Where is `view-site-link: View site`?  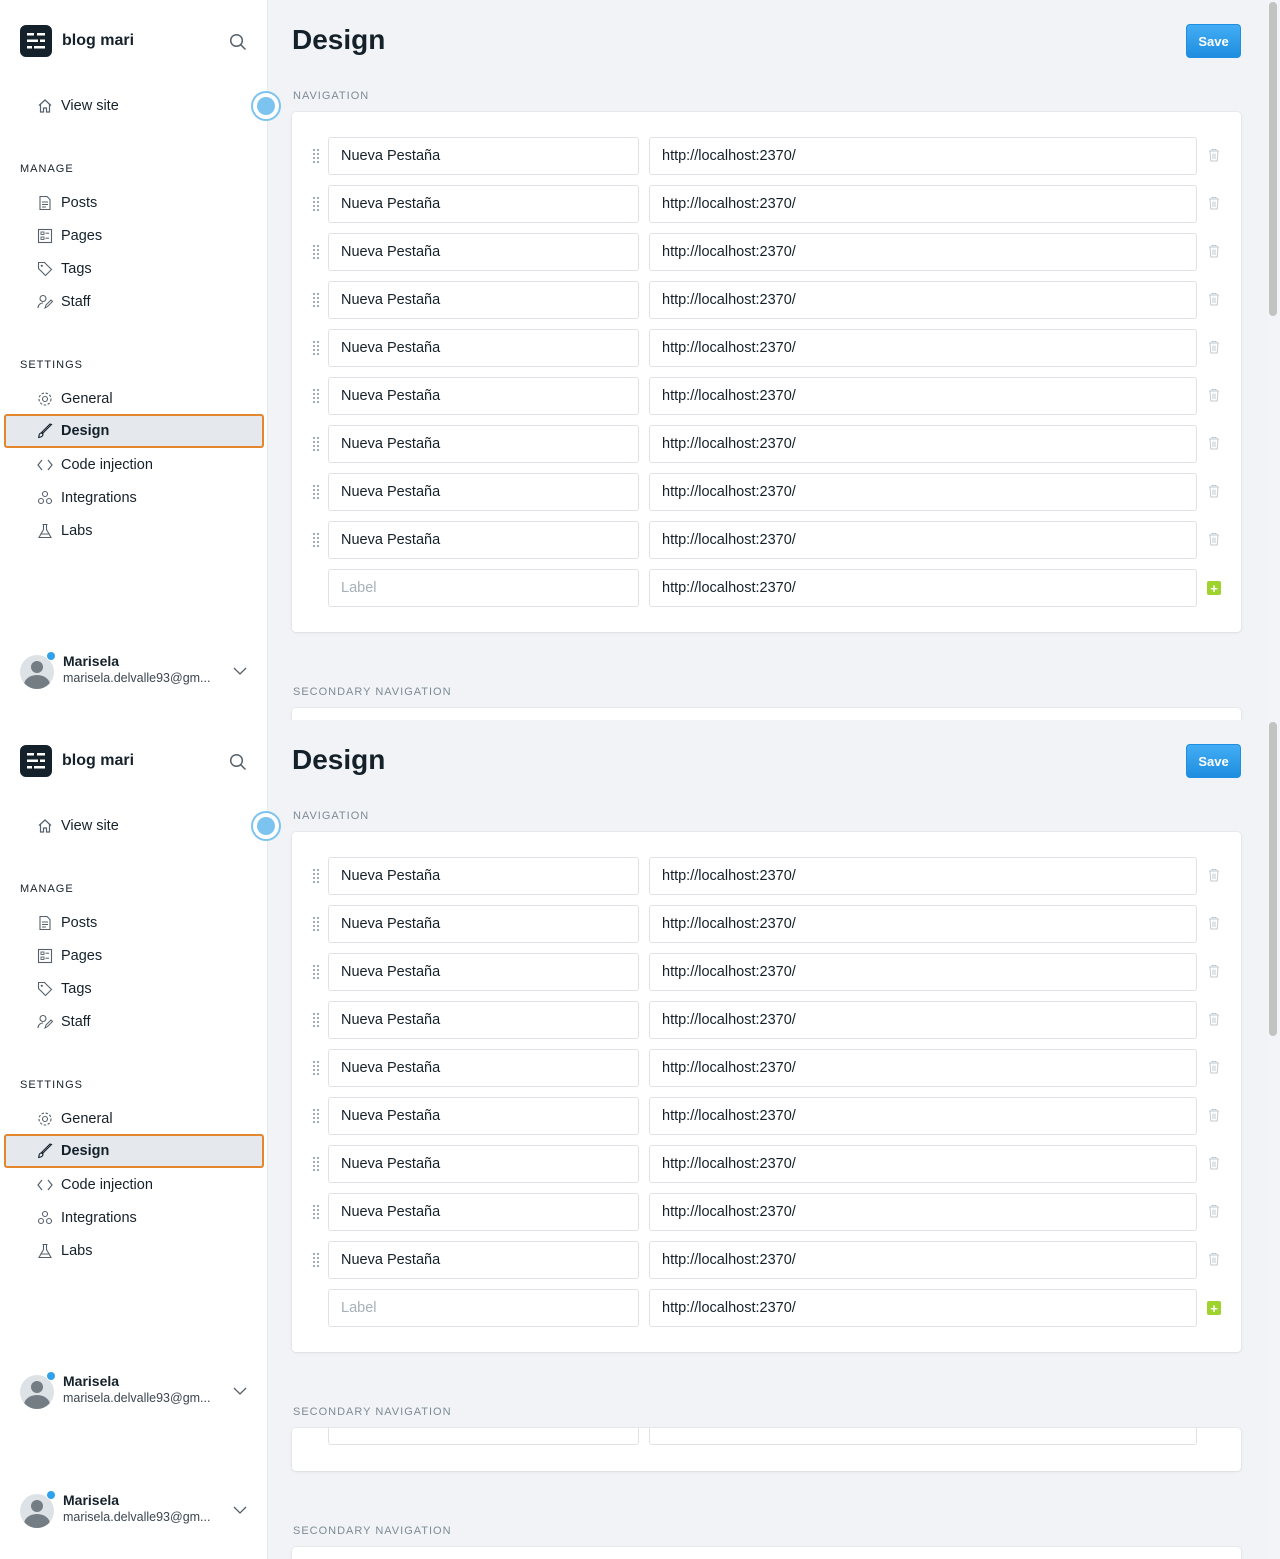
view-site-link: View site is located at coordinates (134, 825).